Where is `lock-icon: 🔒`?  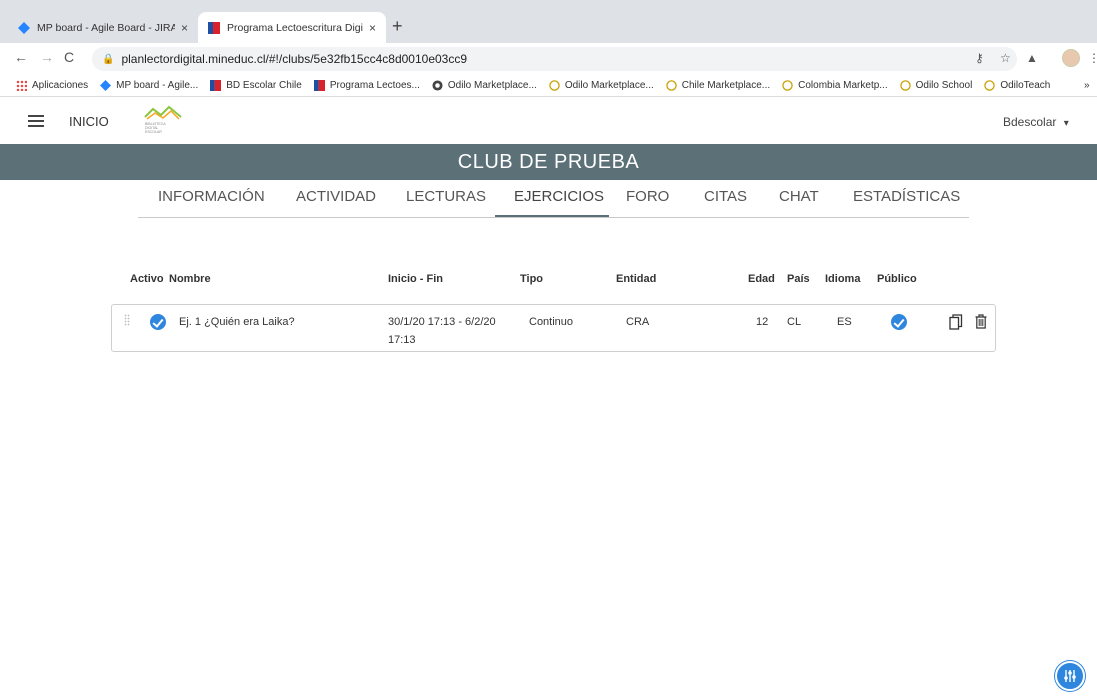 lock-icon: 🔒 is located at coordinates (108, 59).